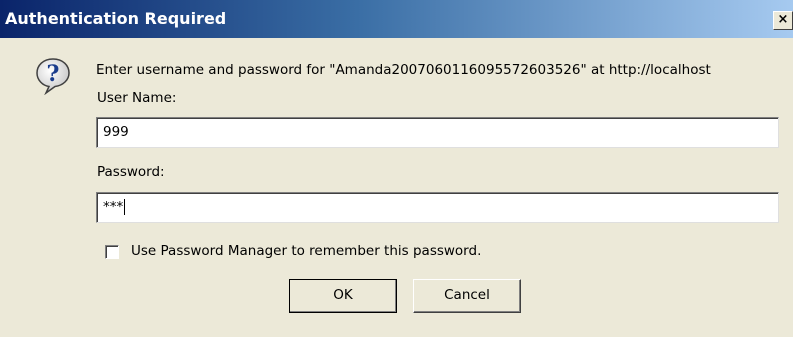 Image resolution: width=793 pixels, height=337 pixels. What do you see at coordinates (116, 132) in the screenshot?
I see `username-value: 999` at bounding box center [116, 132].